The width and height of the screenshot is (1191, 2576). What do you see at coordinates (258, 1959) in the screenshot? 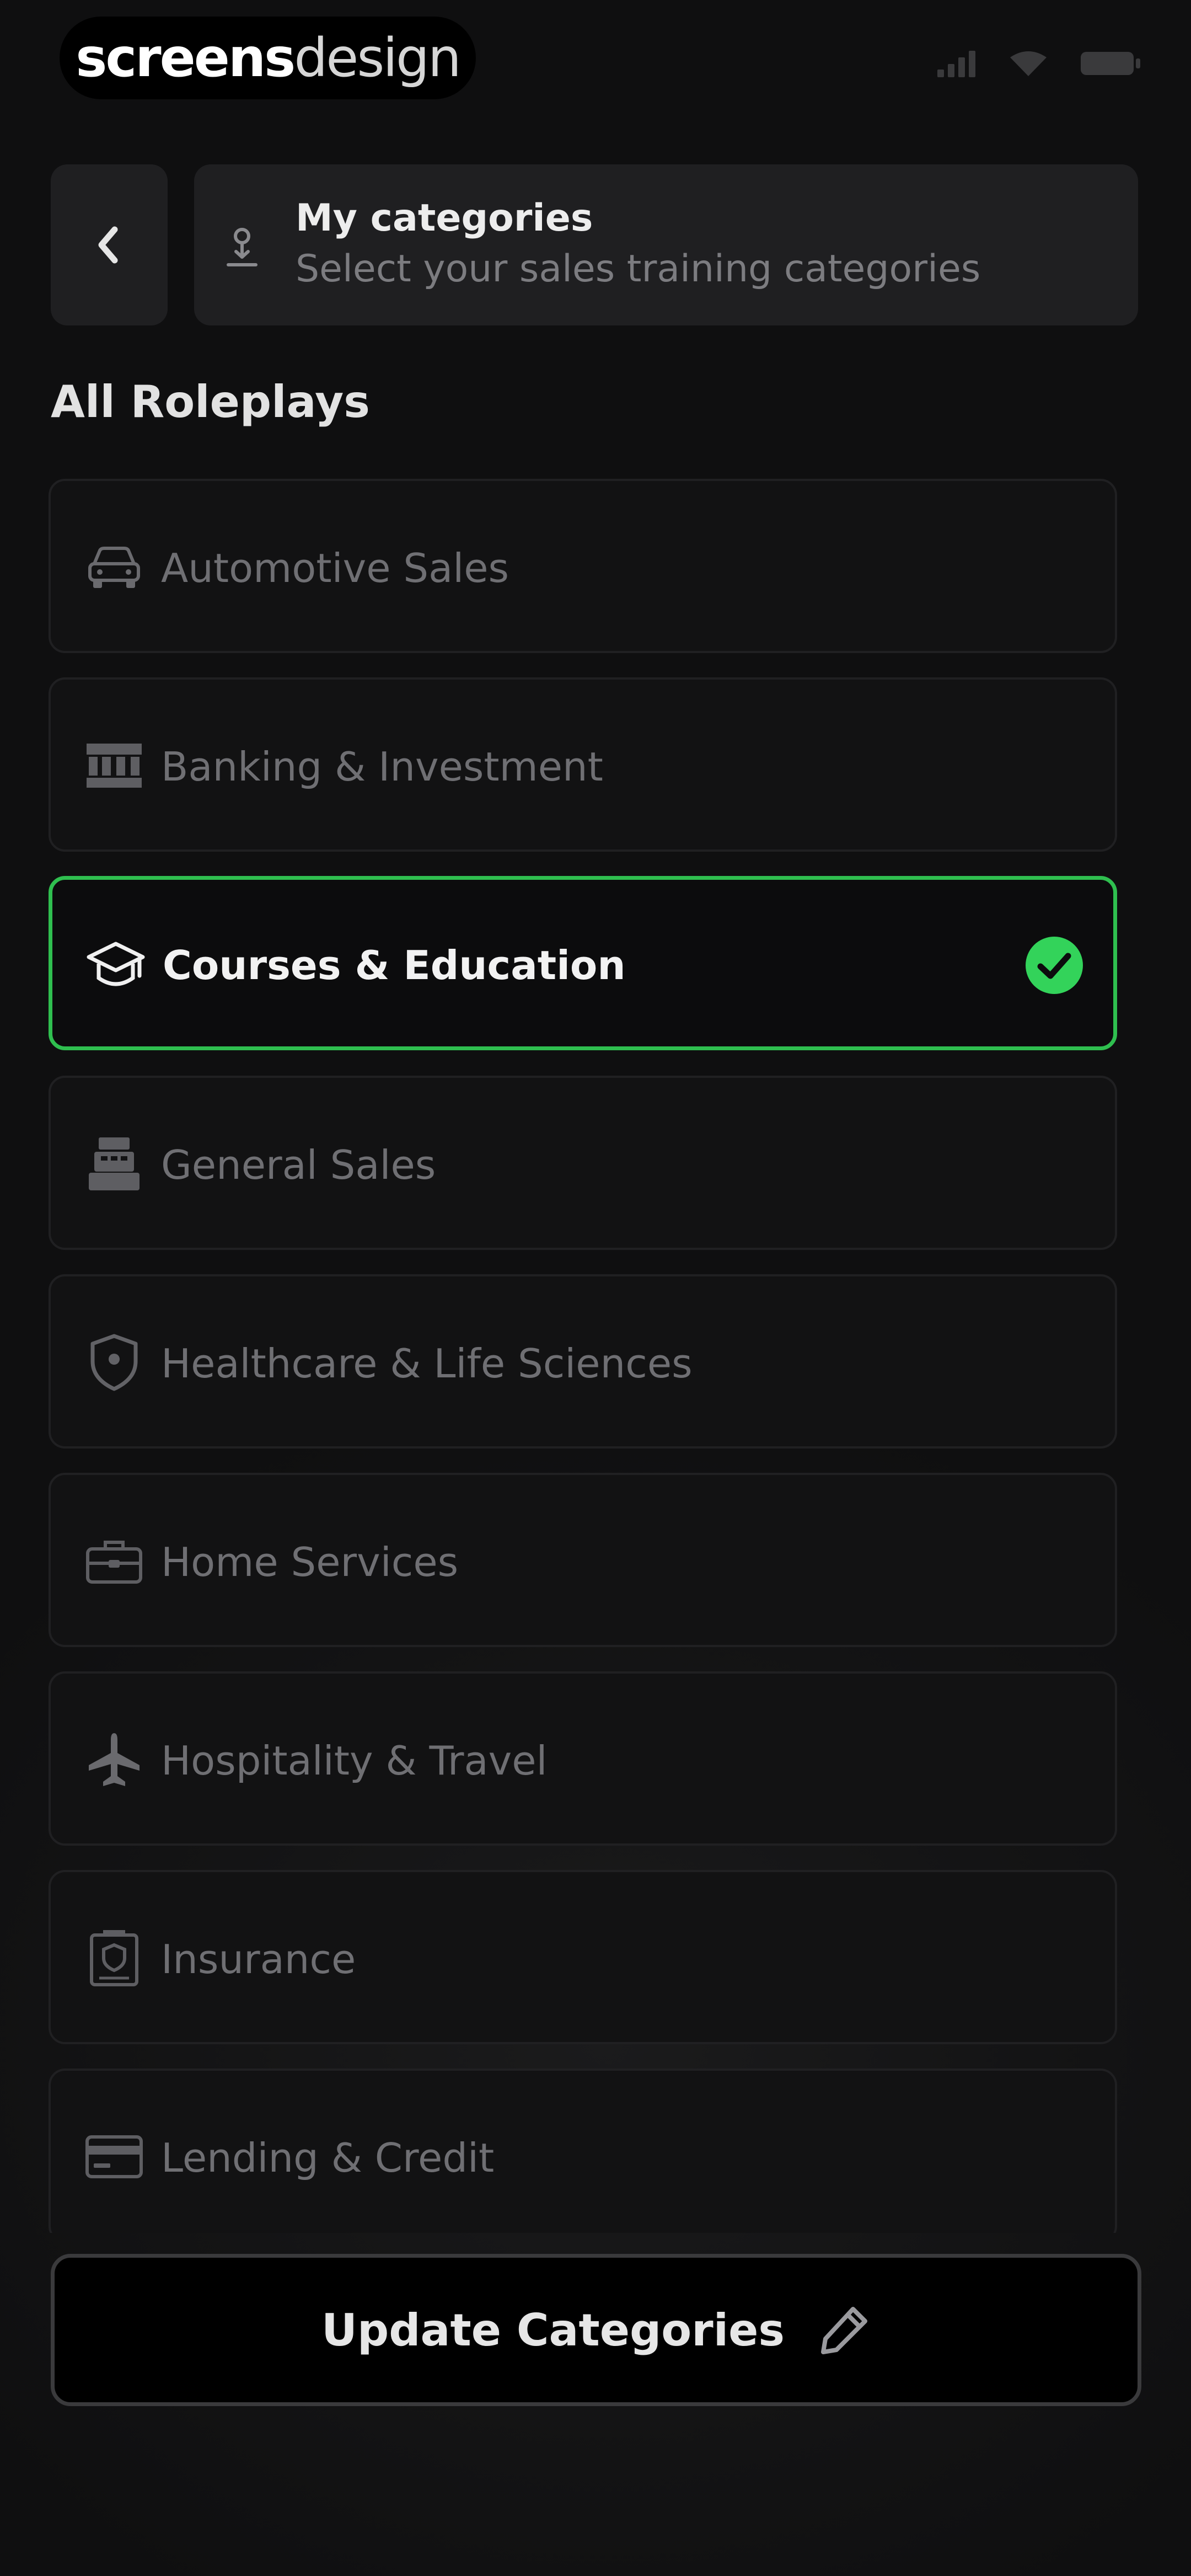
I see `category-label: Insurance` at bounding box center [258, 1959].